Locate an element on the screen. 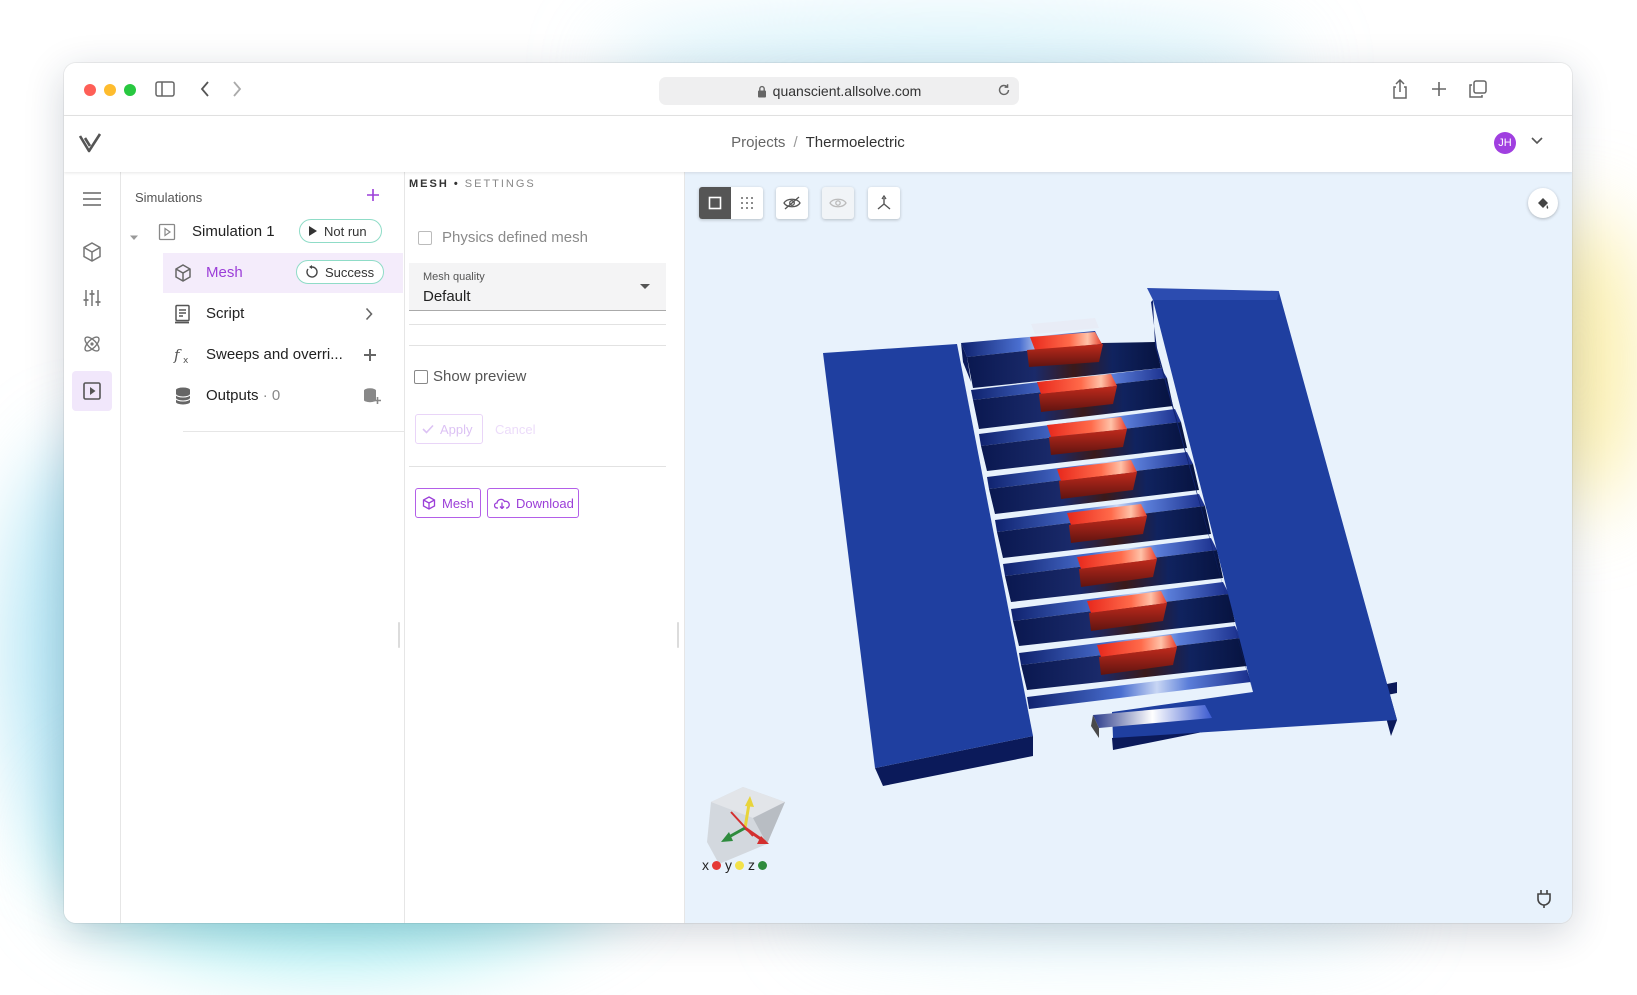  apply-button: Apply is located at coordinates (449, 429).